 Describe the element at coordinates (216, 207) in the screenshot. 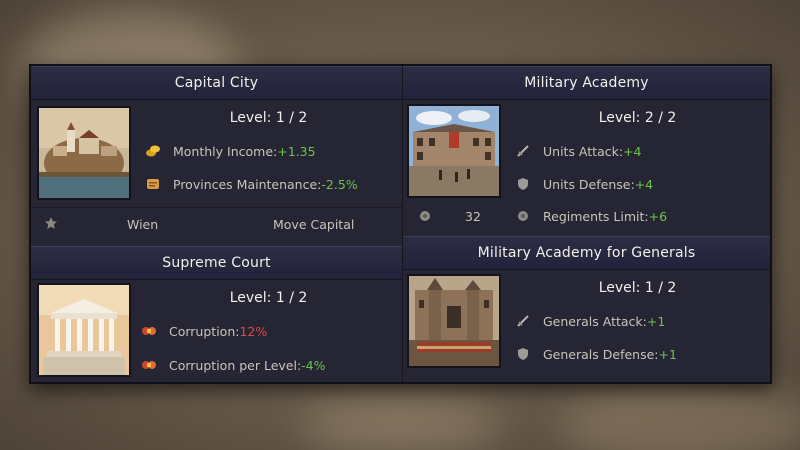

I see `divider` at that location.